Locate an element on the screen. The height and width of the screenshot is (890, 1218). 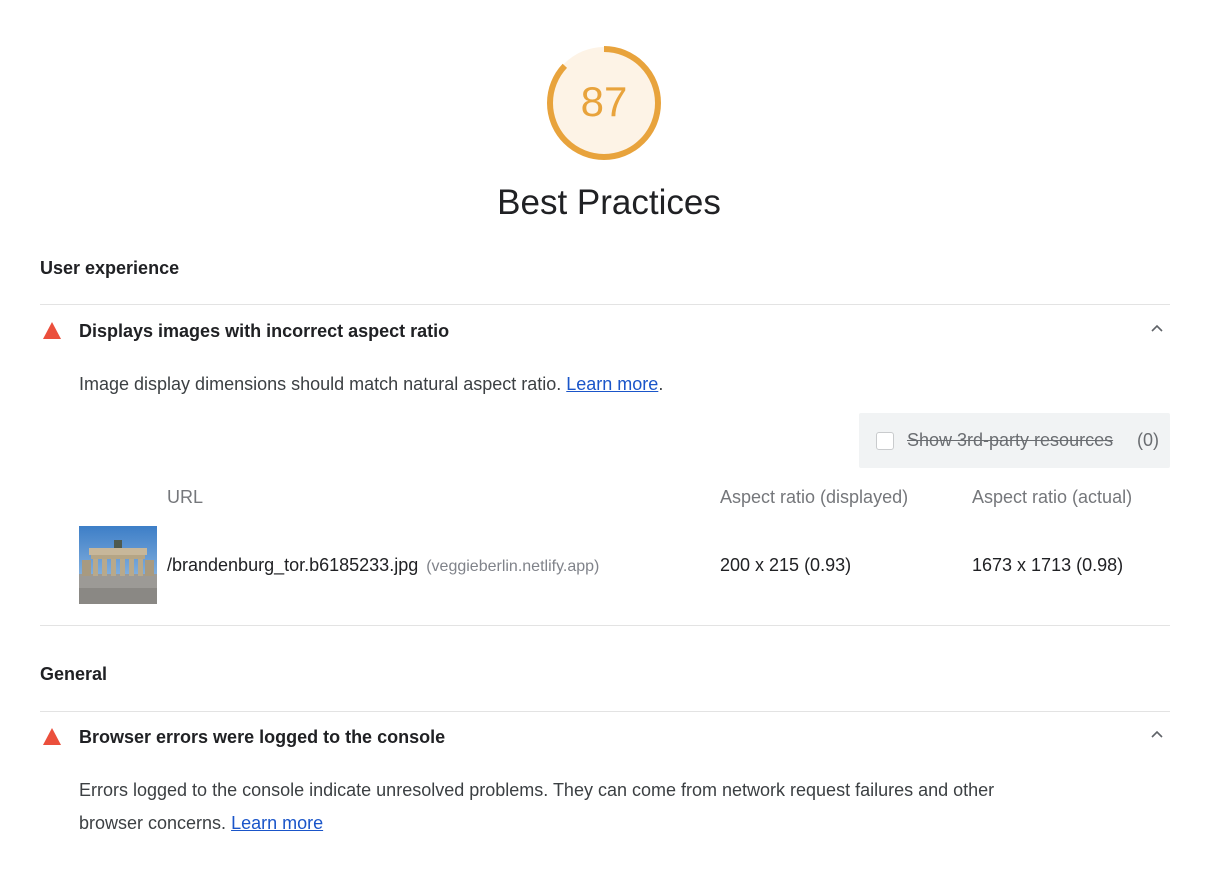
audit-description-text: browser concerns. is located at coordinates (155, 823).